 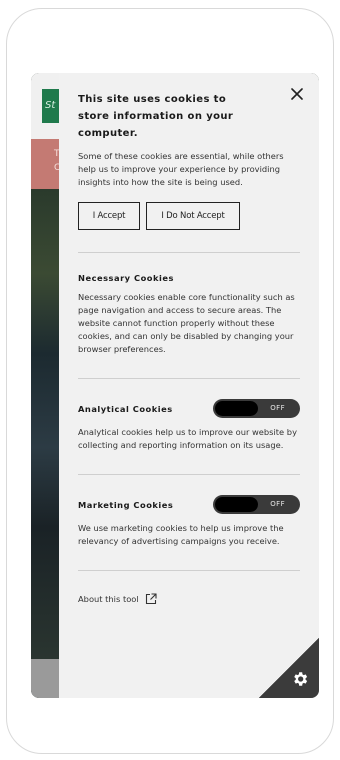 I want to click on accept-button: I Accept, so click(x=109, y=216).